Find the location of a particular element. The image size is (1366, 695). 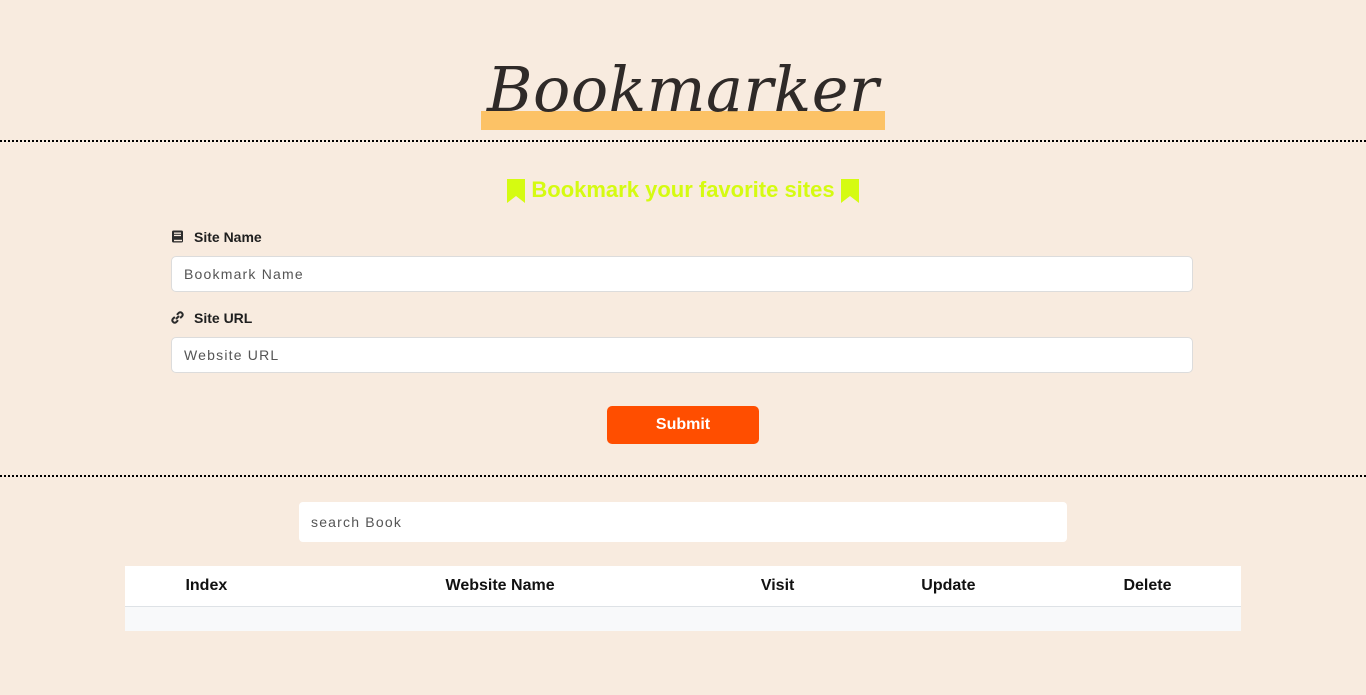

site-name-label-text: Site Name is located at coordinates (228, 237).